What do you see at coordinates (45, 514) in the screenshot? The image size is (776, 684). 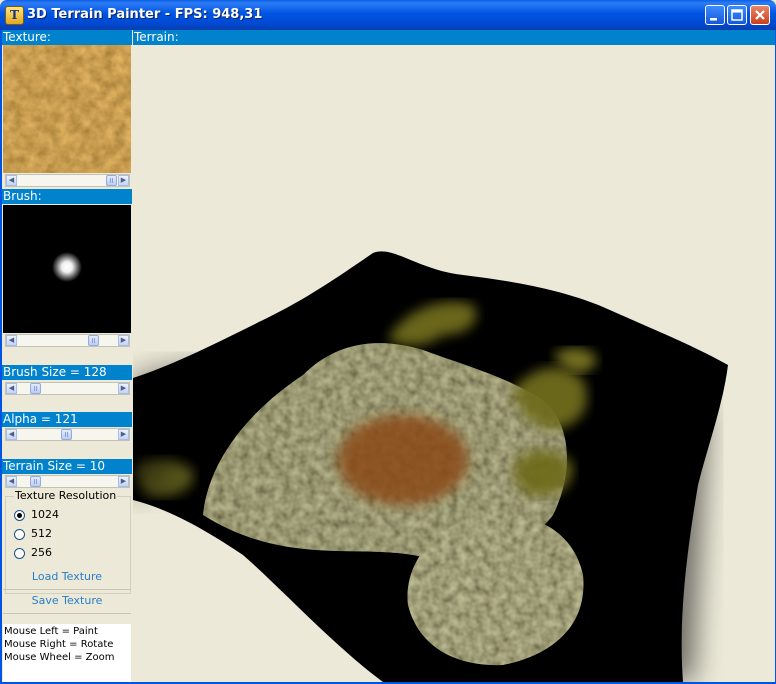 I see `radio-label: 1024` at bounding box center [45, 514].